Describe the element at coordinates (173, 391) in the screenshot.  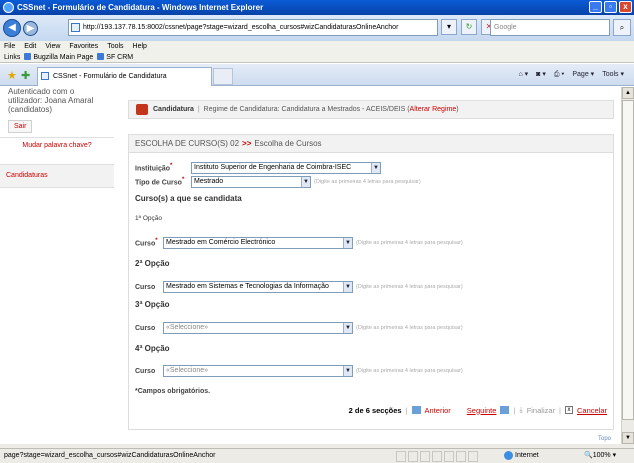
I see `required-note: *Campos obrigatórios.` at that location.